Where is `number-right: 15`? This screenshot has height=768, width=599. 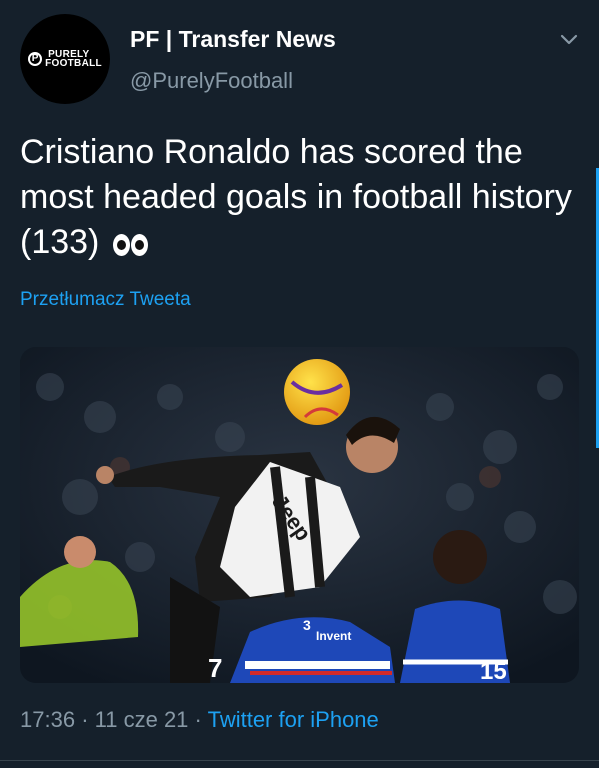 number-right: 15 is located at coordinates (493, 670).